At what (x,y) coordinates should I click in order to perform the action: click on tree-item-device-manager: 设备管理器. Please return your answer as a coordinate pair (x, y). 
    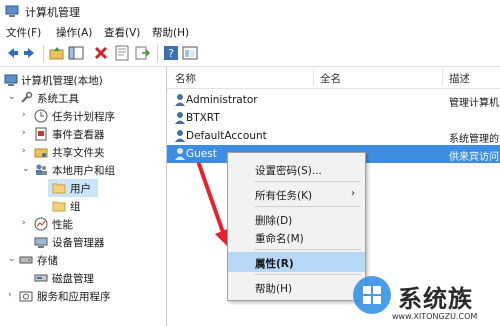
    Looking at the image, I should click on (82, 242).